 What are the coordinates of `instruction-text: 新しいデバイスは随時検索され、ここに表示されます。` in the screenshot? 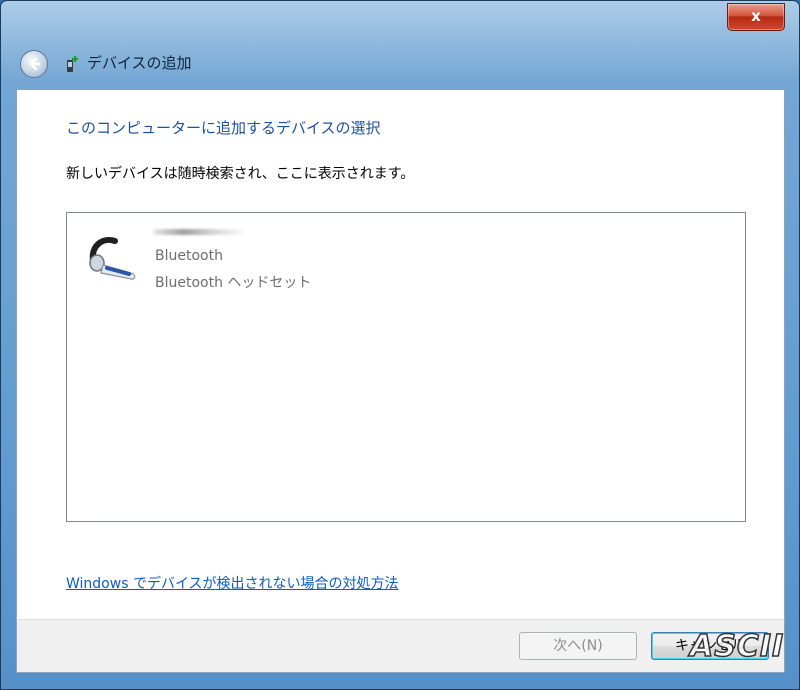 It's located at (240, 174).